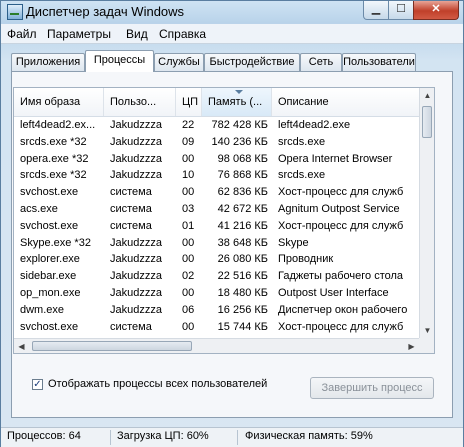 The image size is (464, 447). I want to click on menu-help: Справка, so click(182, 34).